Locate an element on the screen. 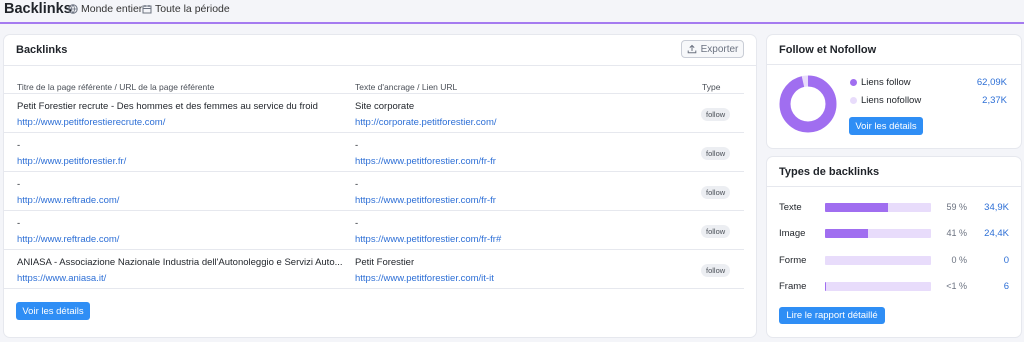 The height and width of the screenshot is (342, 1024). type-row-image: Image 41 % 24,4K is located at coordinates (894, 234).